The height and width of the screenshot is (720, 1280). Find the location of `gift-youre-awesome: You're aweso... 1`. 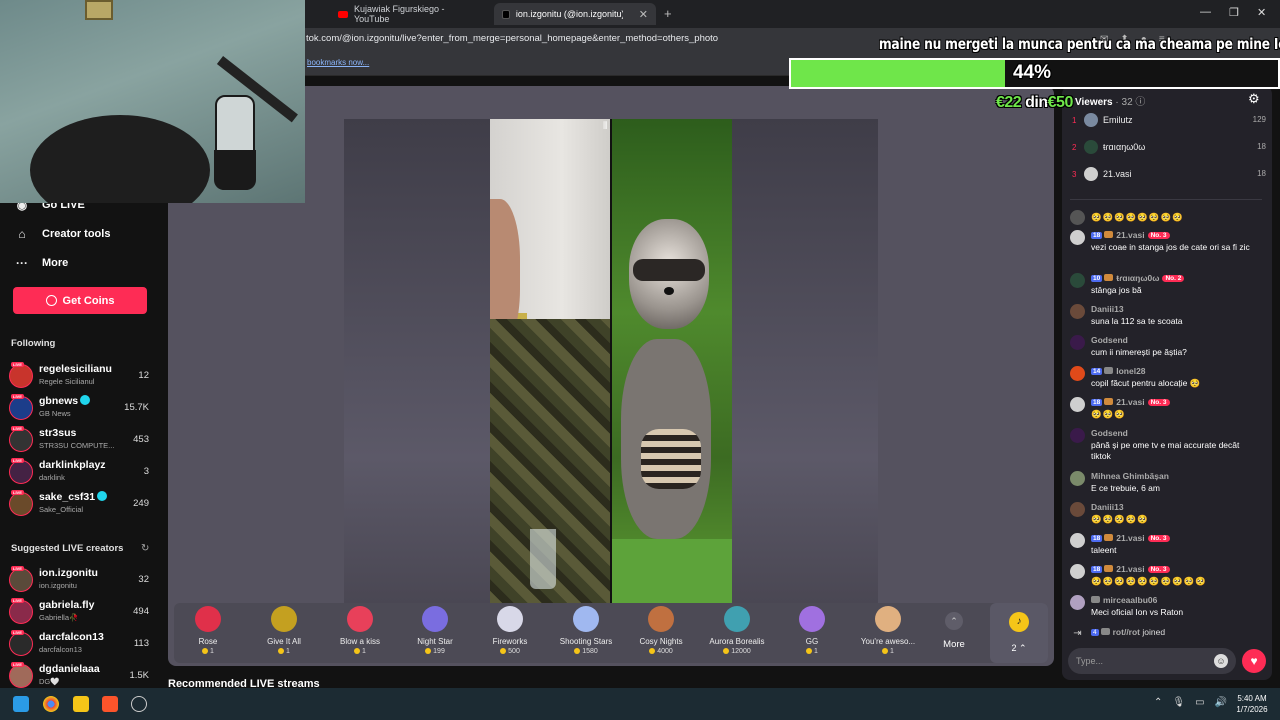

gift-youre-awesome: You're aweso... 1 is located at coordinates (888, 630).